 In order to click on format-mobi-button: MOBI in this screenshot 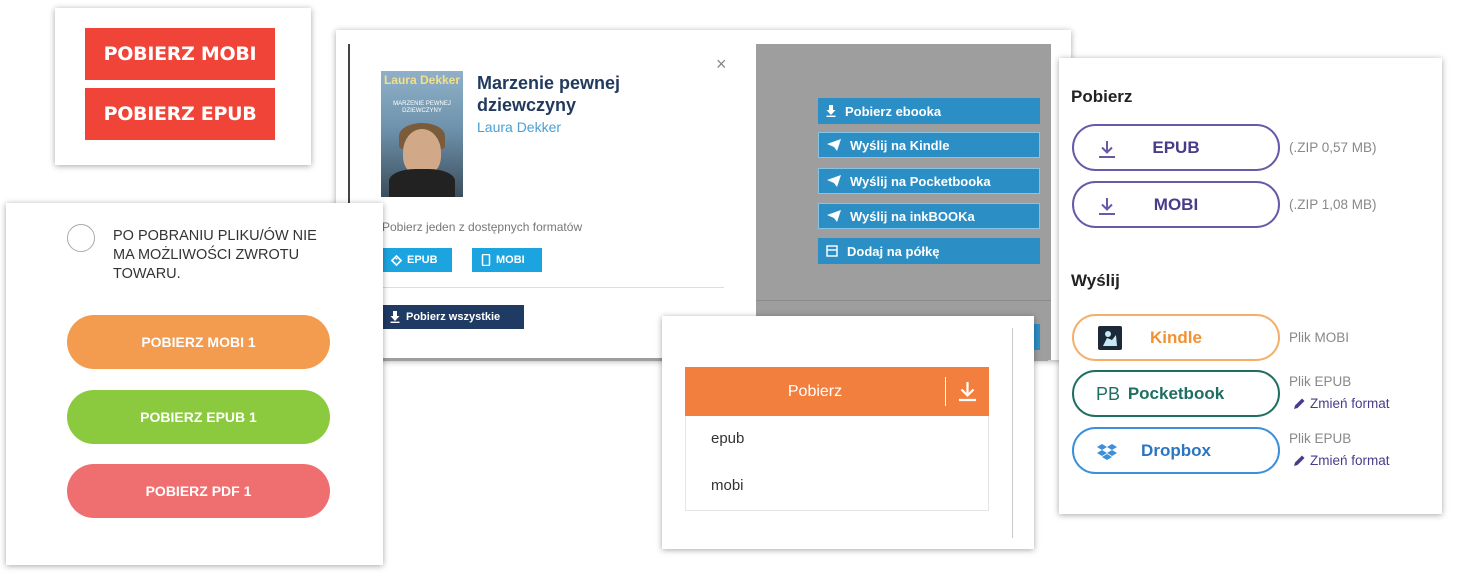, I will do `click(507, 260)`.